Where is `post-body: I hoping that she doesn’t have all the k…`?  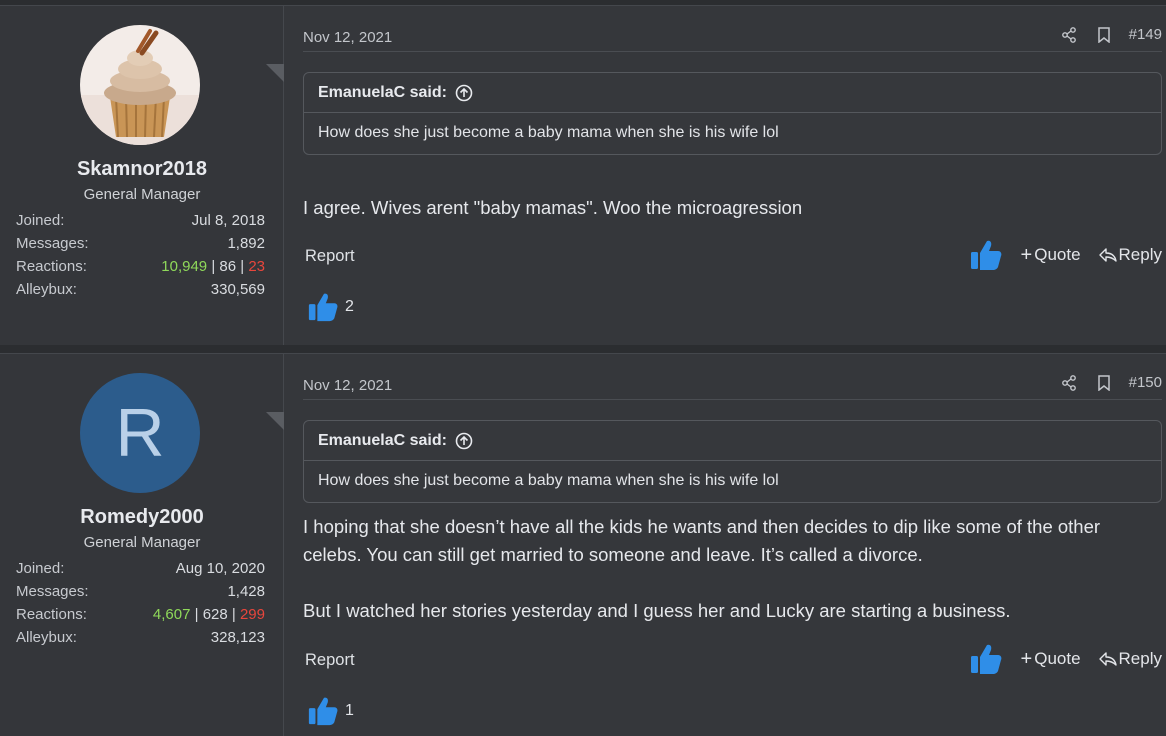
post-body: I hoping that she doesn’t have all the k… is located at coordinates (712, 583).